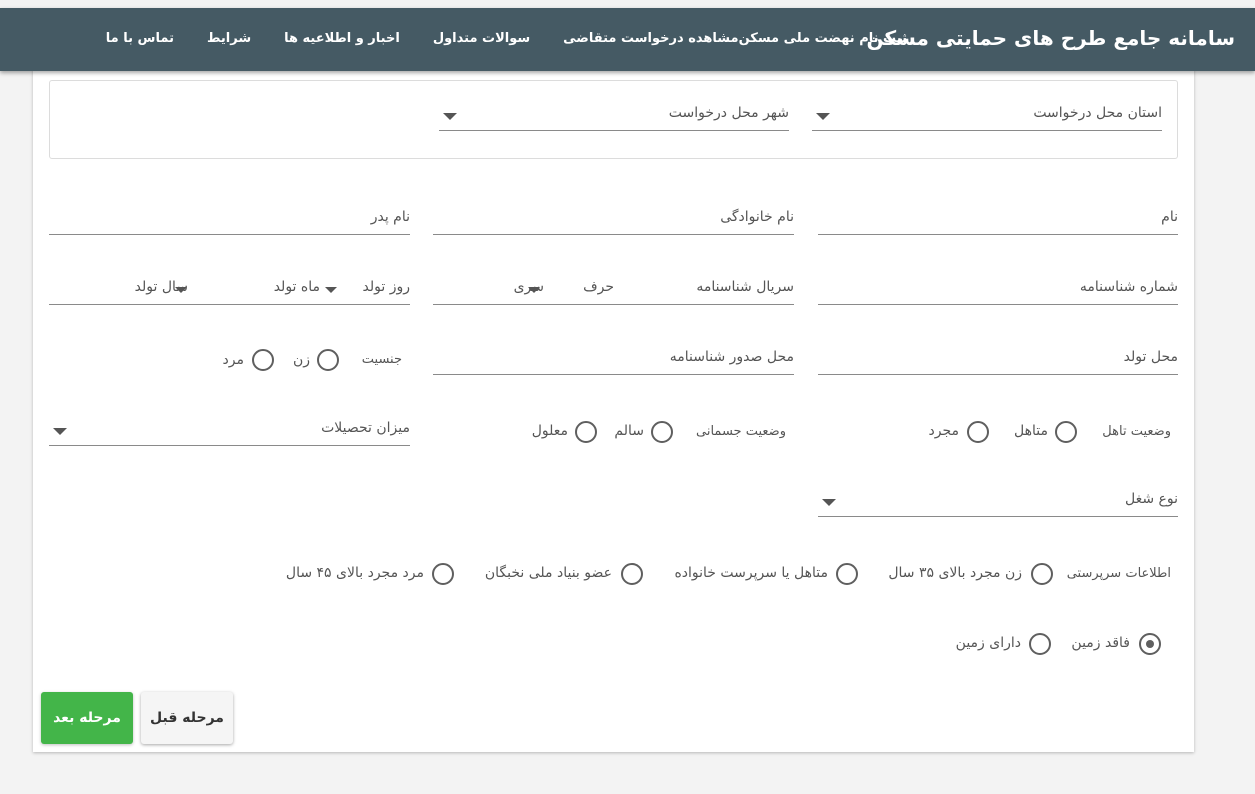 The width and height of the screenshot is (1255, 794). I want to click on previous-step-button: مرحله قبل, so click(187, 718).